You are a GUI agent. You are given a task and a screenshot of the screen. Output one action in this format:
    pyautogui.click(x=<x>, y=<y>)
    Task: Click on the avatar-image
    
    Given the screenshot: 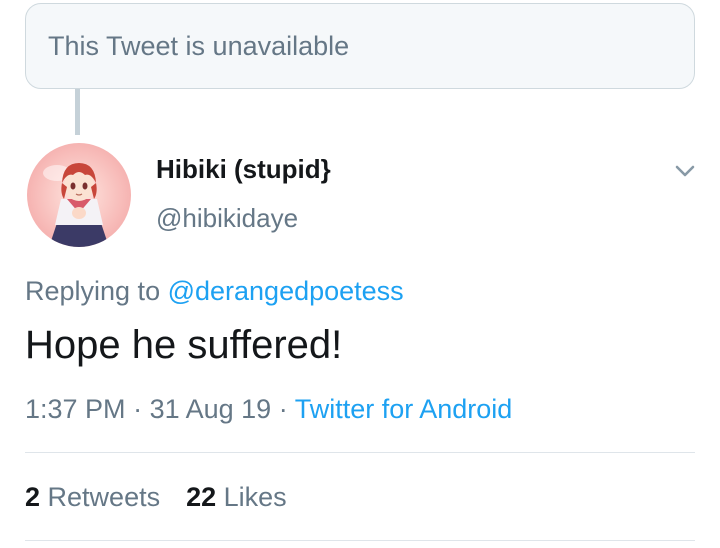 What is the action you would take?
    pyautogui.click(x=79, y=195)
    